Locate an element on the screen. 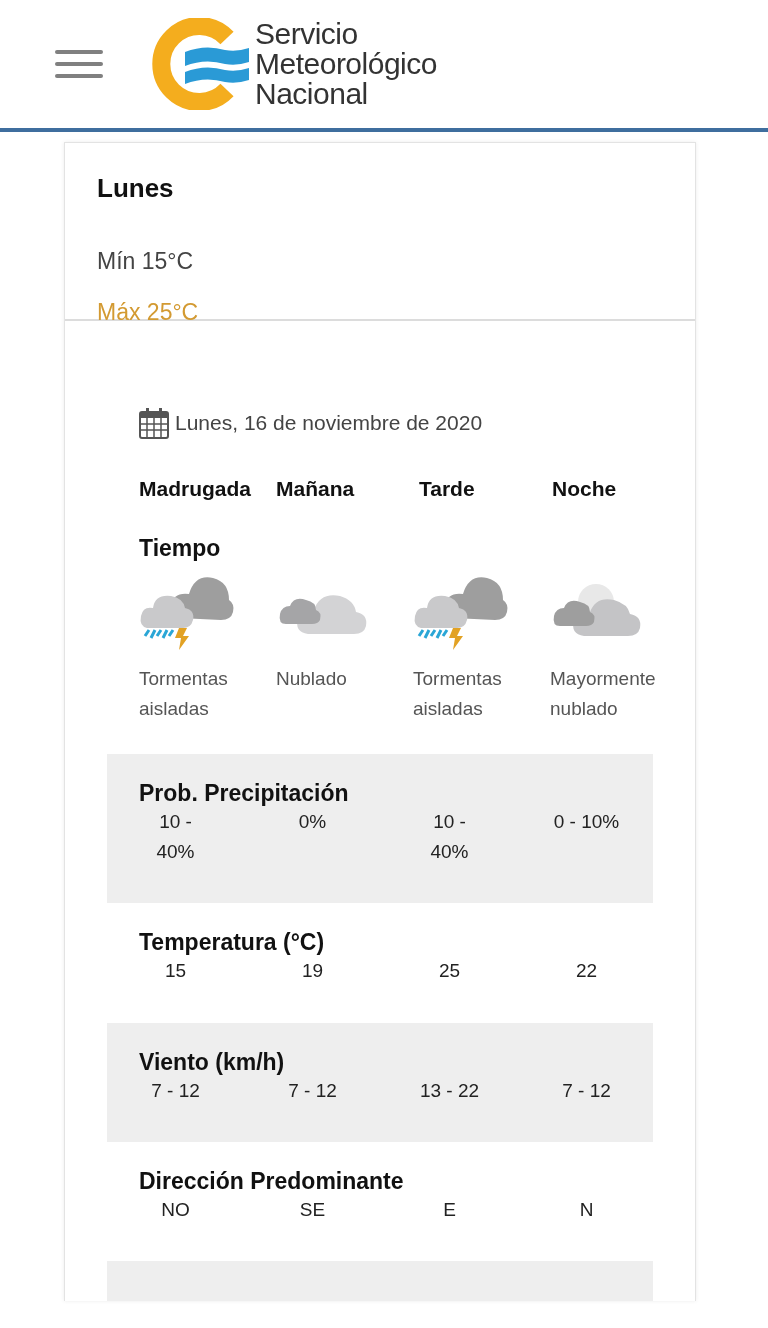 This screenshot has height=1328, width=768. table-cell-text: 25 is located at coordinates (449, 971).